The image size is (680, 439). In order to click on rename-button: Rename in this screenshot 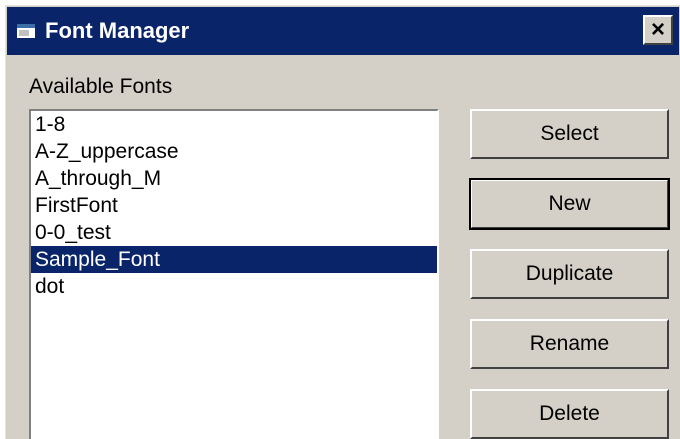, I will do `click(569, 344)`.